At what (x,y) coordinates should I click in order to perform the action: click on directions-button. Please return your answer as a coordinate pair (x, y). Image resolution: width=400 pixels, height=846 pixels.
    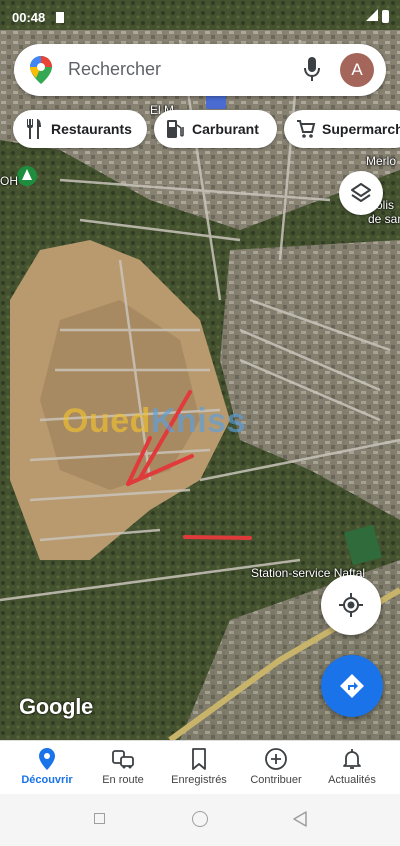
    Looking at the image, I should click on (352, 686).